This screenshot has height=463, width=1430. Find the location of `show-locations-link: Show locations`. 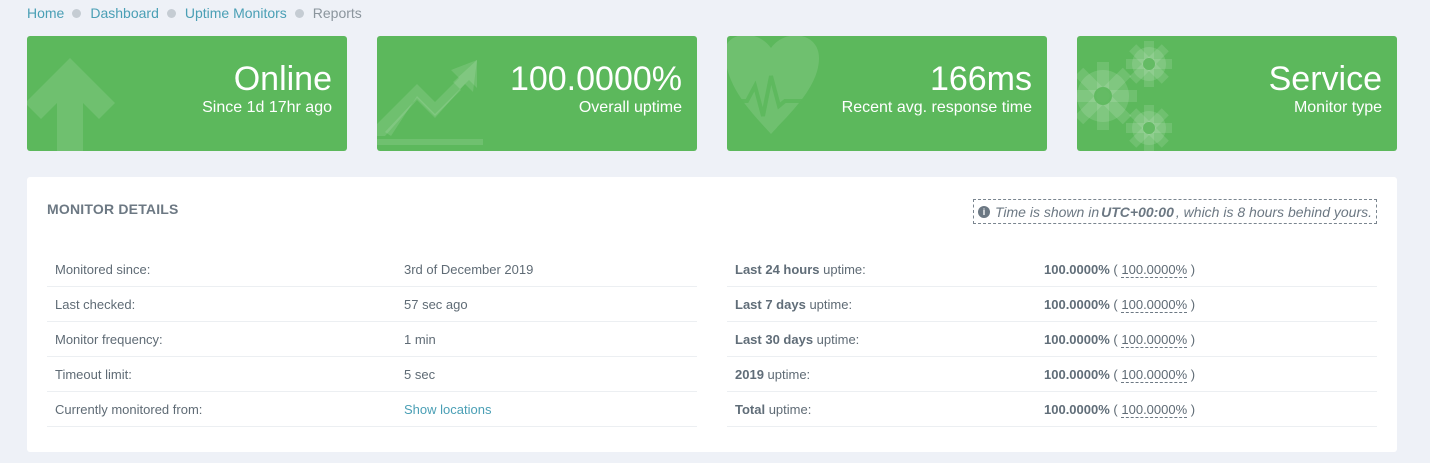

show-locations-link: Show locations is located at coordinates (447, 409).